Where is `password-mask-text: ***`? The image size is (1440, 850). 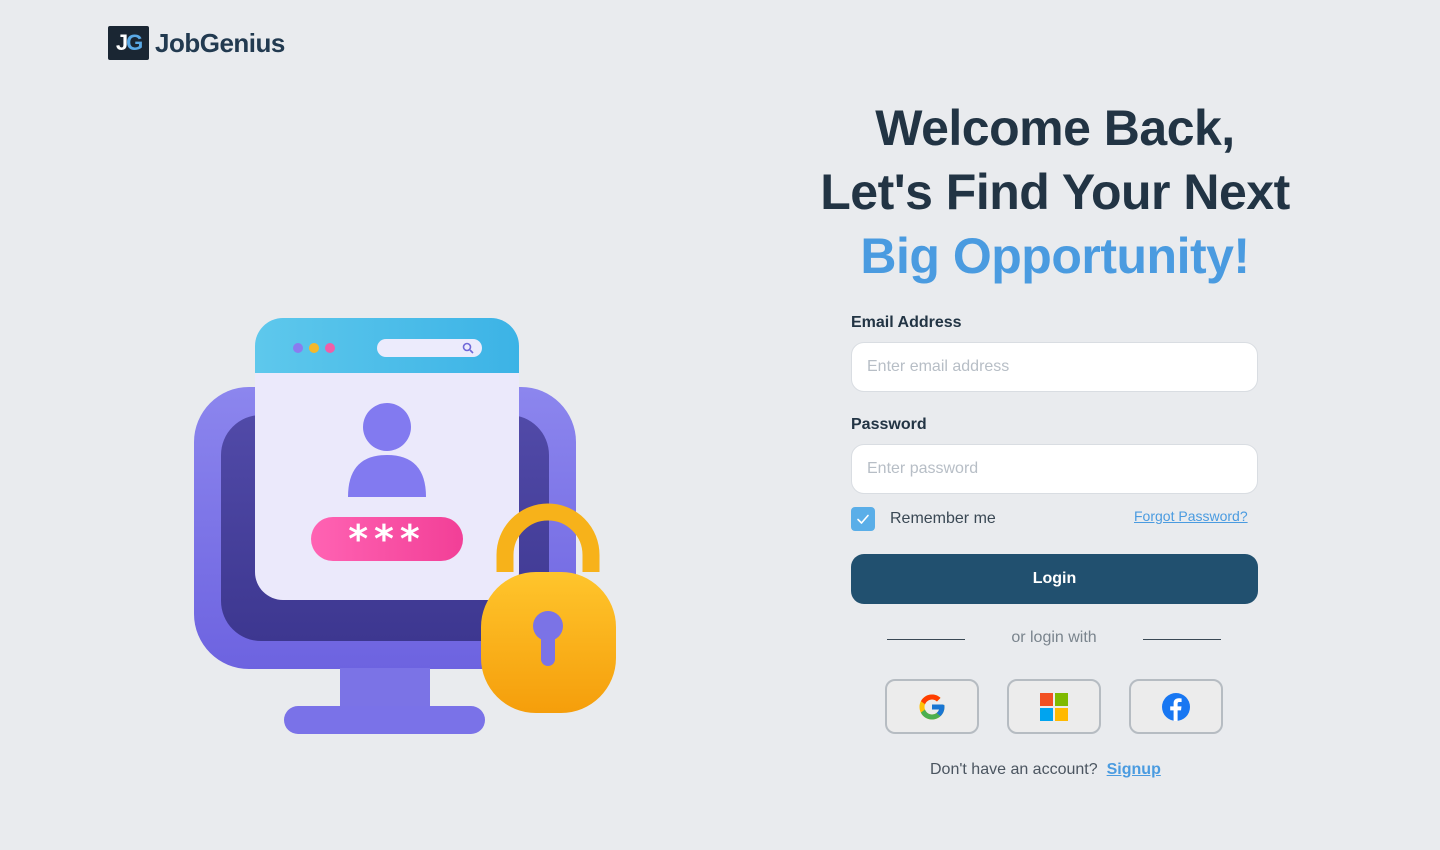
password-mask-text: *** is located at coordinates (387, 539).